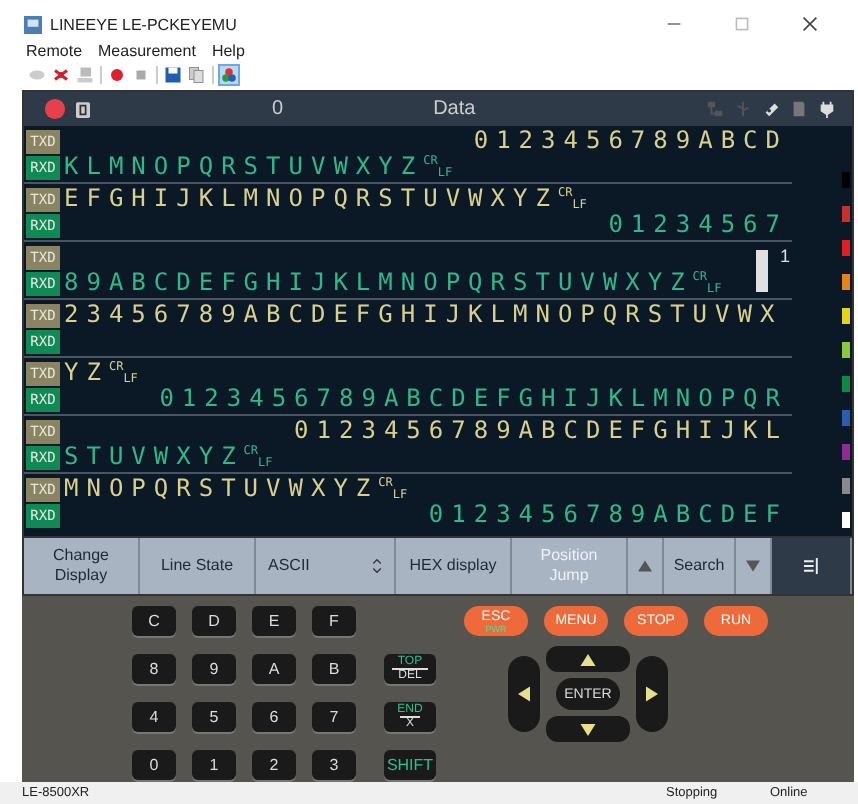 The height and width of the screenshot is (804, 858). Describe the element at coordinates (274, 621) in the screenshot. I see `hex-key: E` at that location.